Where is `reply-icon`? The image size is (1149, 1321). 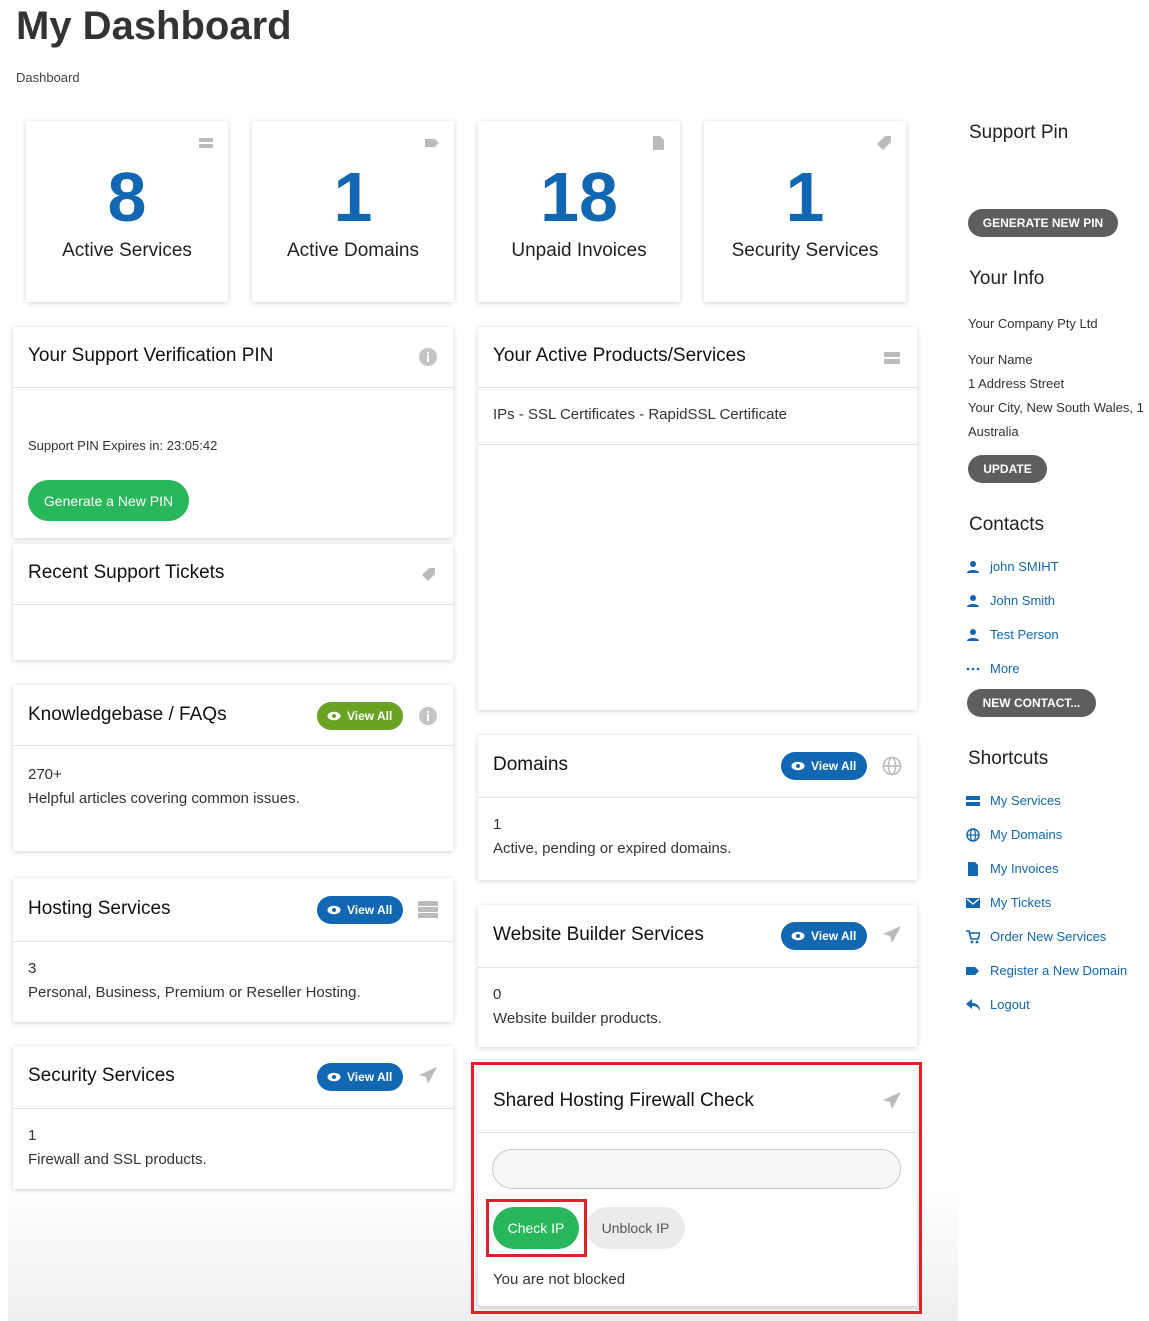 reply-icon is located at coordinates (973, 1004).